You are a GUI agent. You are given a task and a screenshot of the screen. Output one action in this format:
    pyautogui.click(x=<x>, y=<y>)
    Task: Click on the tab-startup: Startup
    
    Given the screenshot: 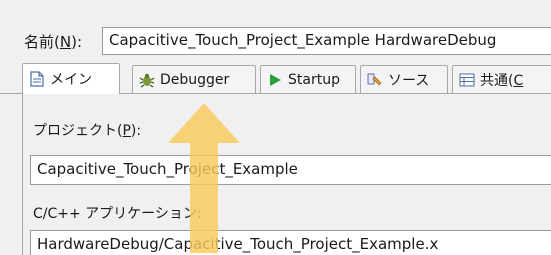 What is the action you would take?
    pyautogui.click(x=308, y=79)
    